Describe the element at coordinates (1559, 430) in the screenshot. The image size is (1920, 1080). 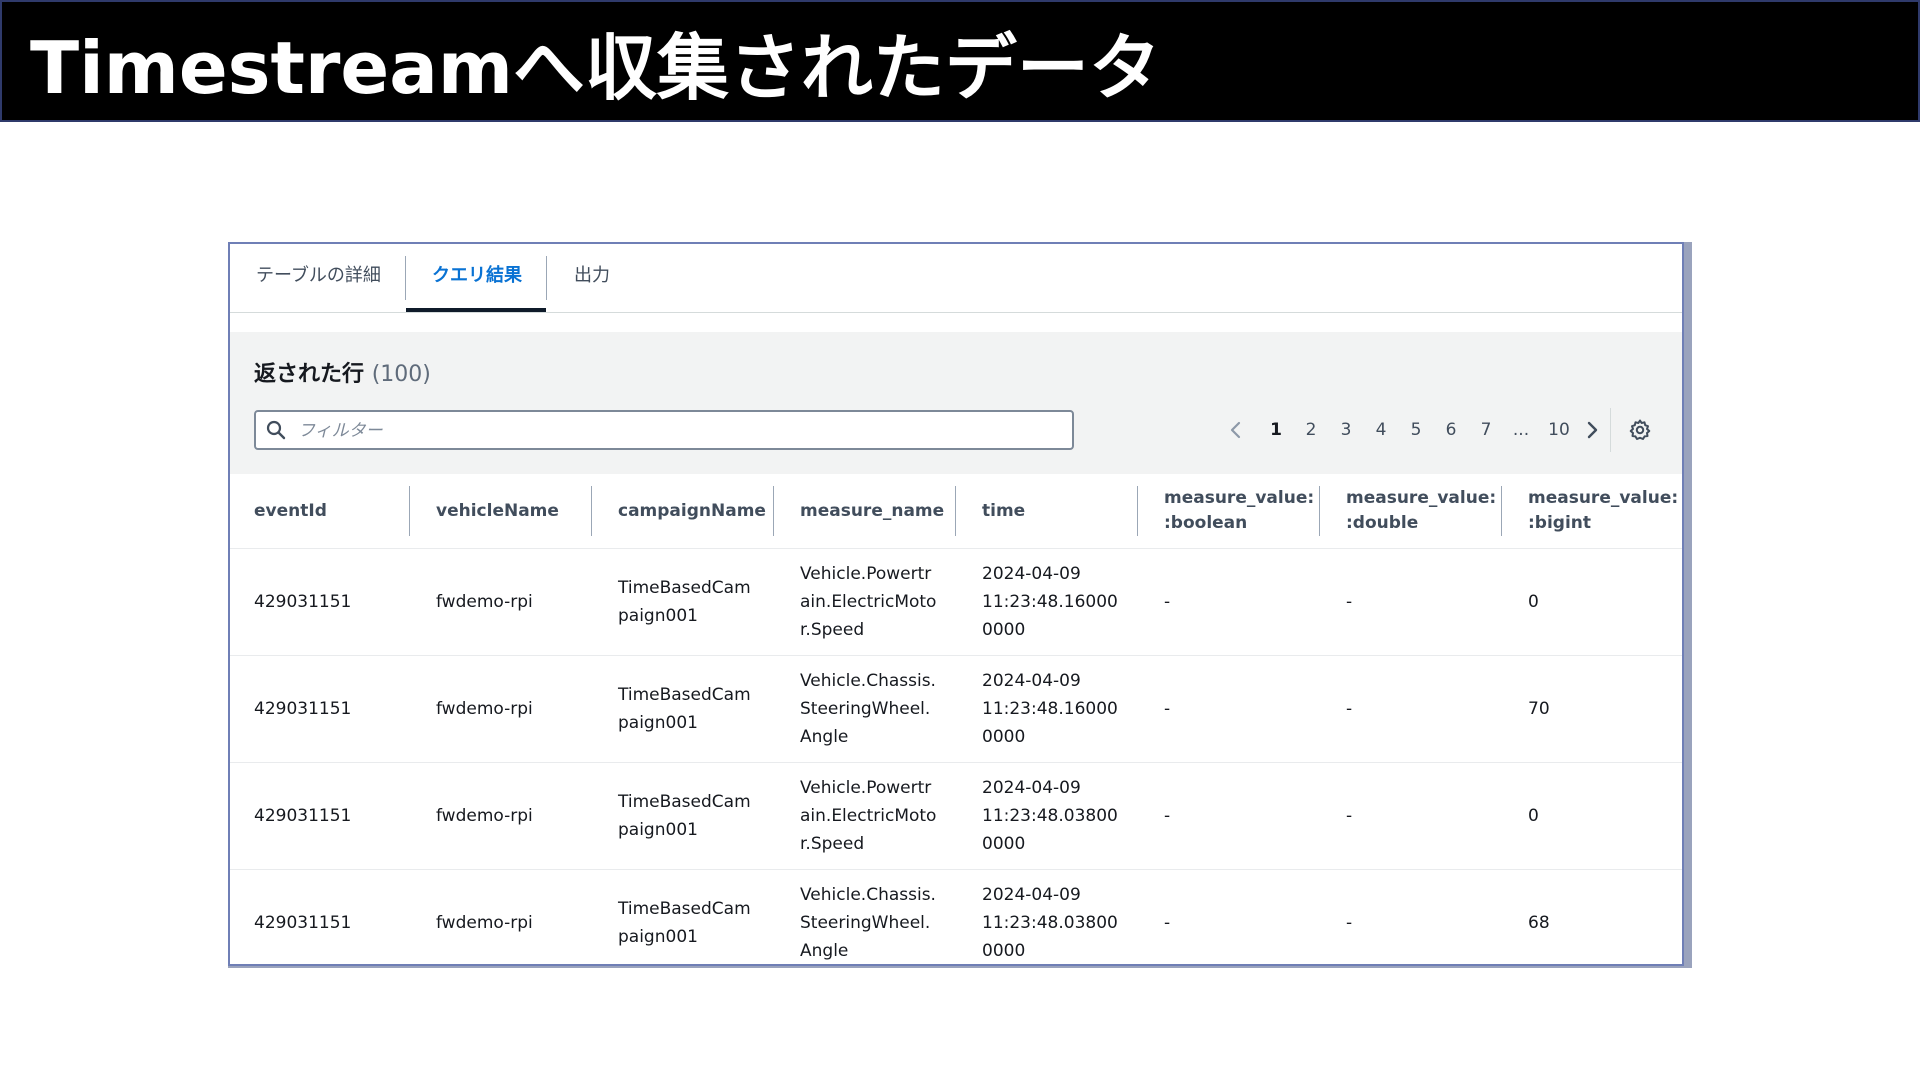
I see `page-10: 10` at that location.